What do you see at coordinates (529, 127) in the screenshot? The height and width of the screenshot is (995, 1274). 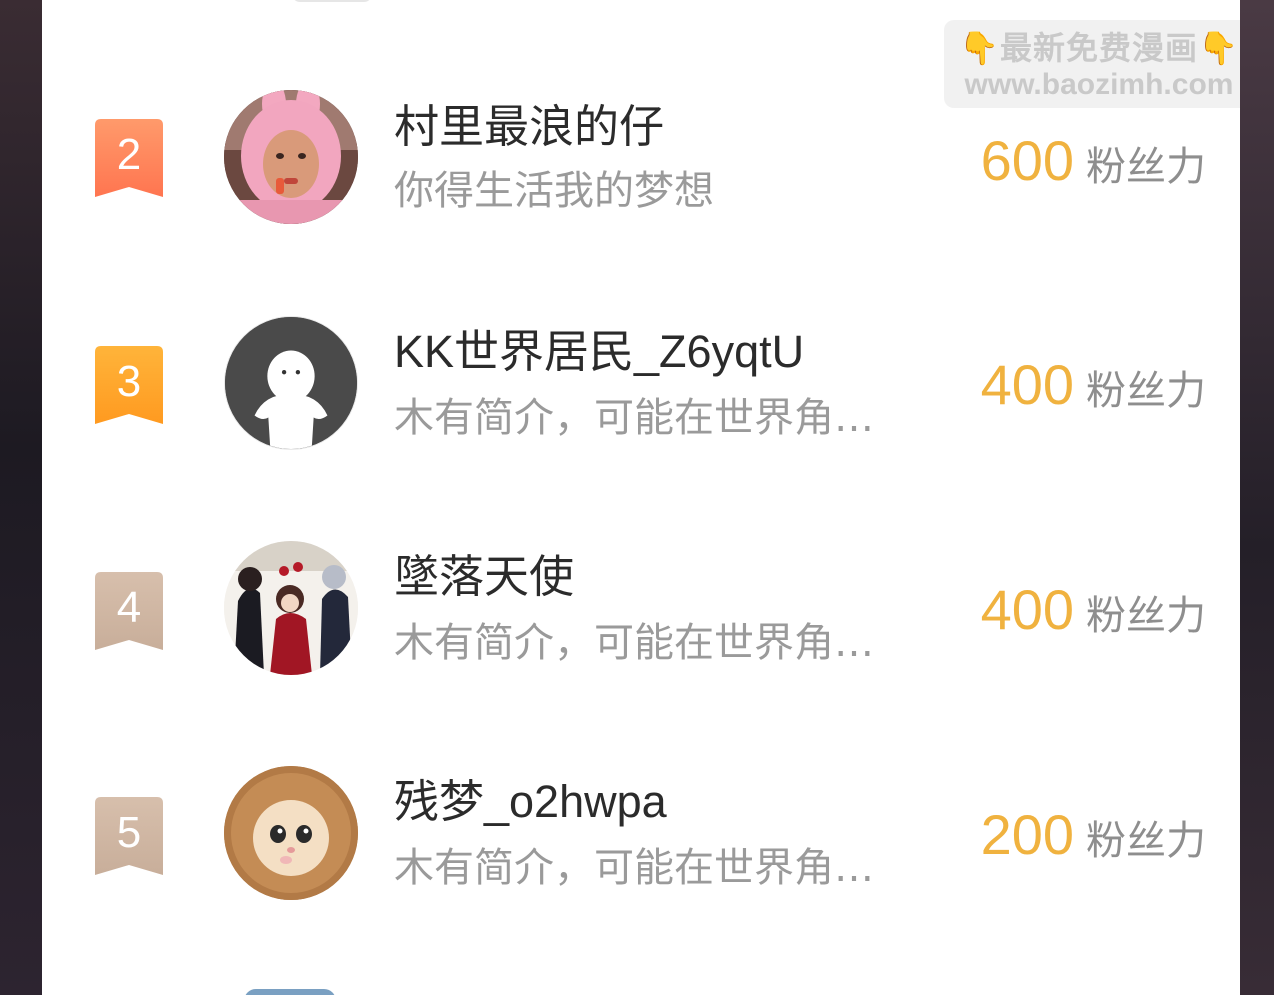 I see `user-name: 村里最浪的仔` at bounding box center [529, 127].